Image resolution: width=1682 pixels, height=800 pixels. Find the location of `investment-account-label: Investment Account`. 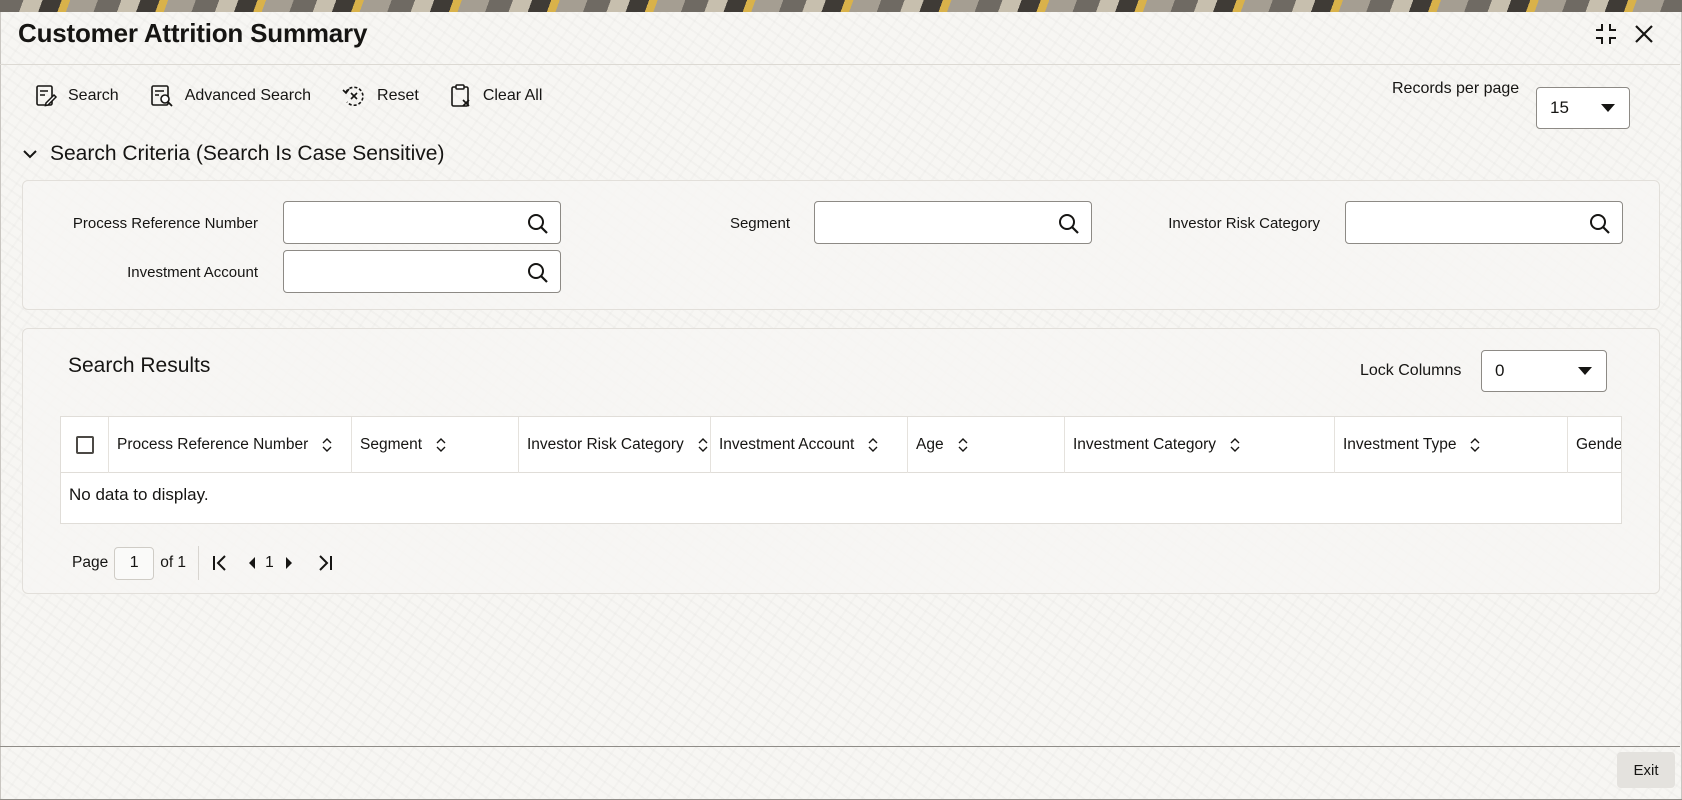

investment-account-label: Investment Account is located at coordinates (192, 272).